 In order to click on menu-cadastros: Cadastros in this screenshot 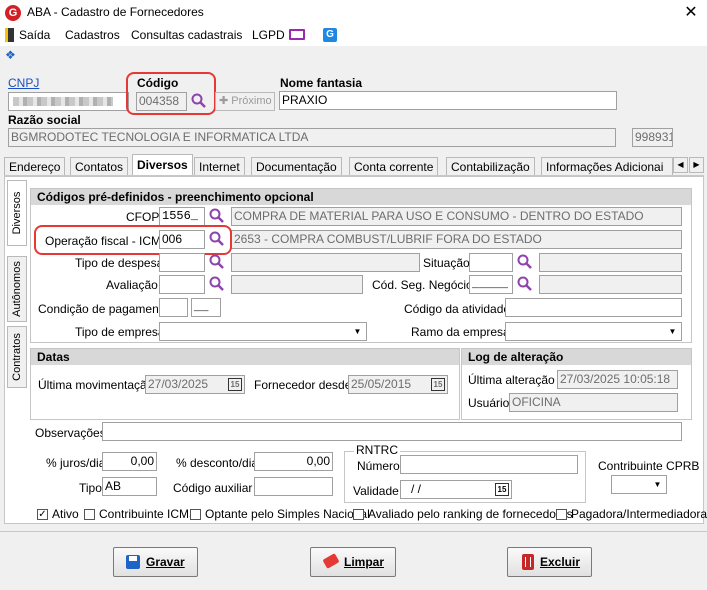, I will do `click(92, 35)`.